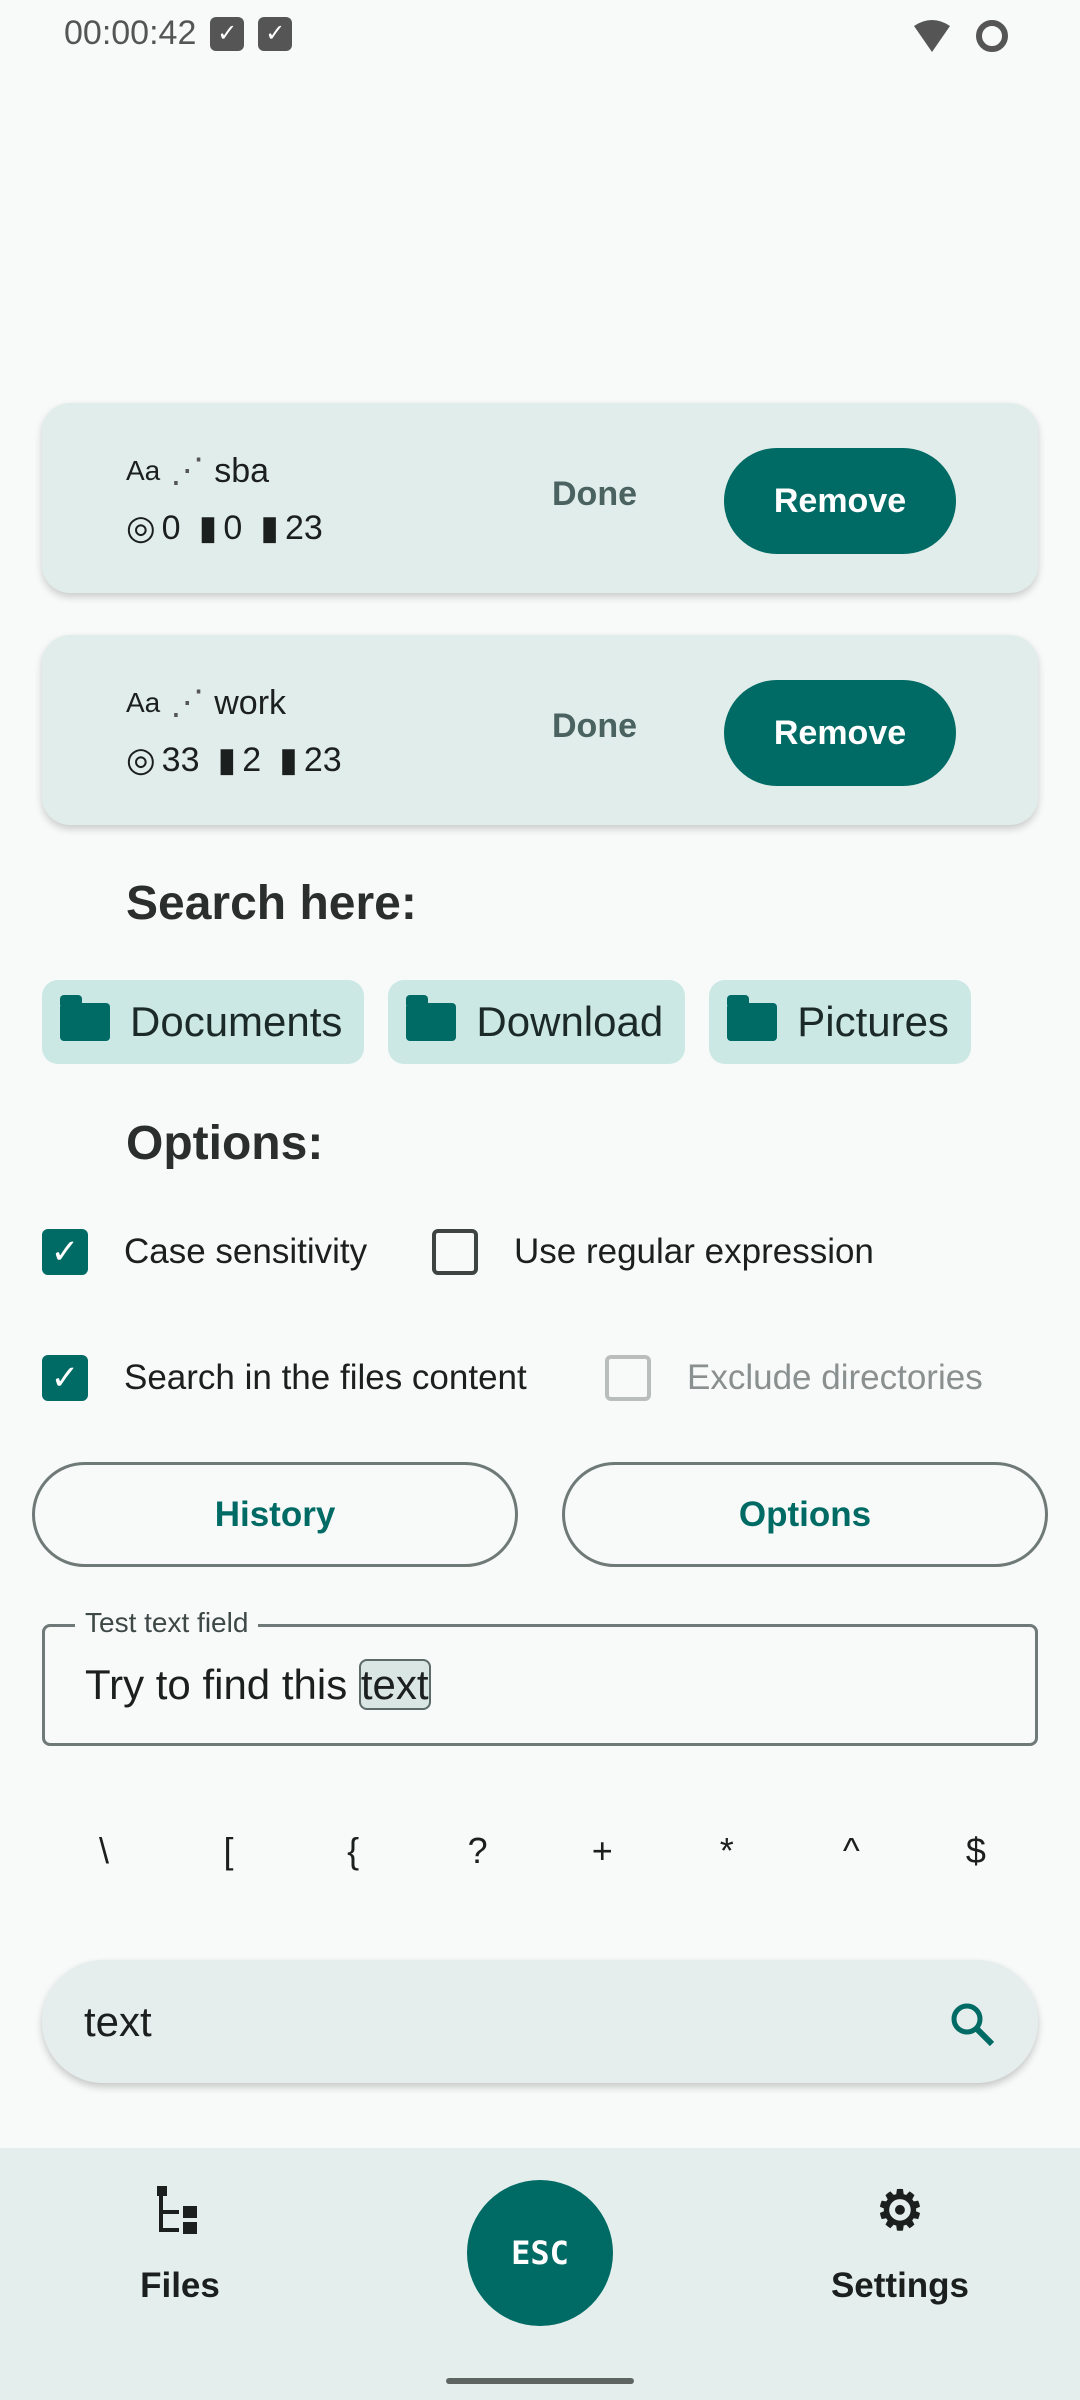  I want to click on match-highlight: text, so click(394, 1684).